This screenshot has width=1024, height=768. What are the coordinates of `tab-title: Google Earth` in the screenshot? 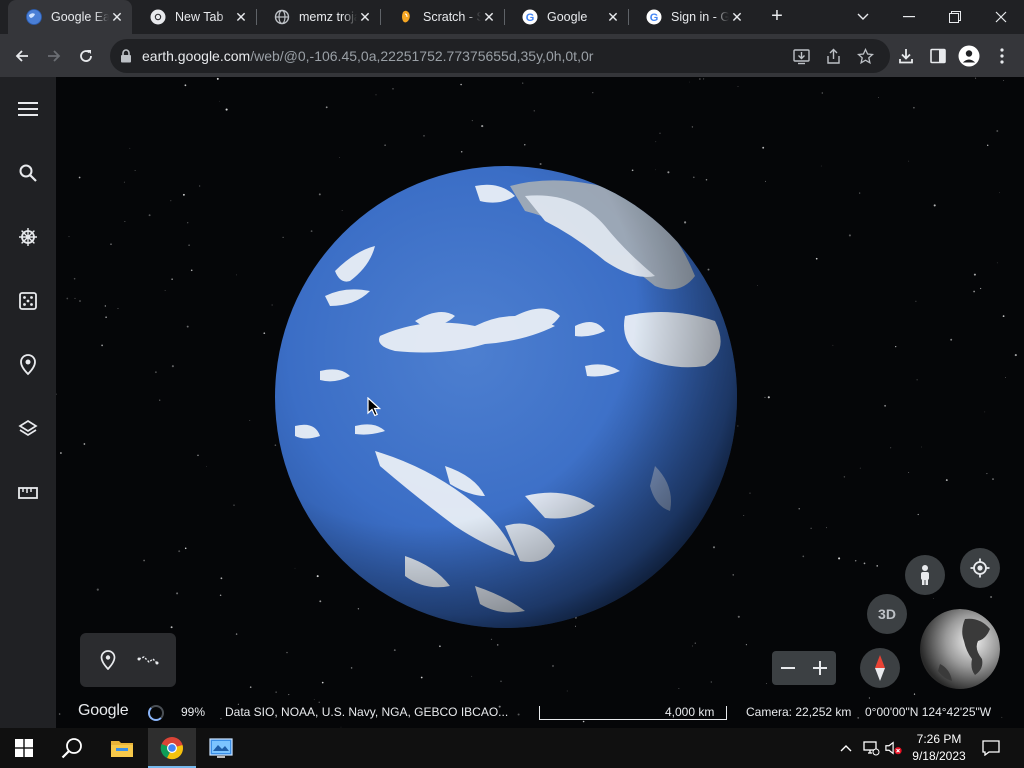 It's located at (80, 17).